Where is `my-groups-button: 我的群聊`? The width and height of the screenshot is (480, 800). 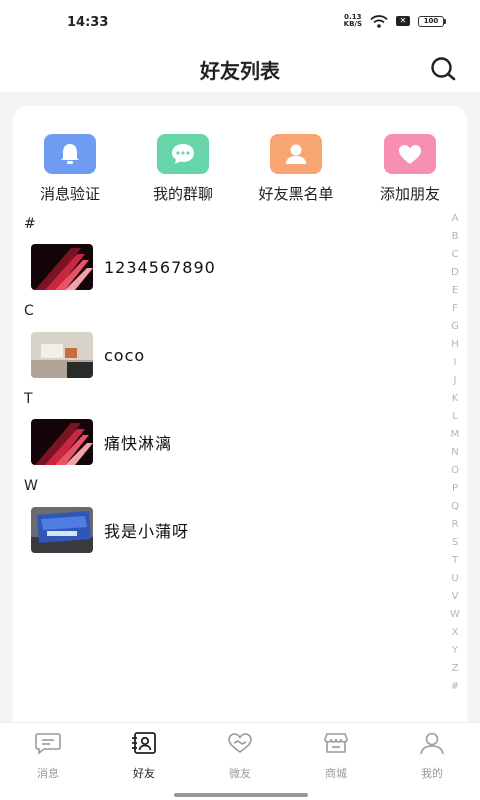
my-groups-button: 我的群聊 is located at coordinates (183, 169).